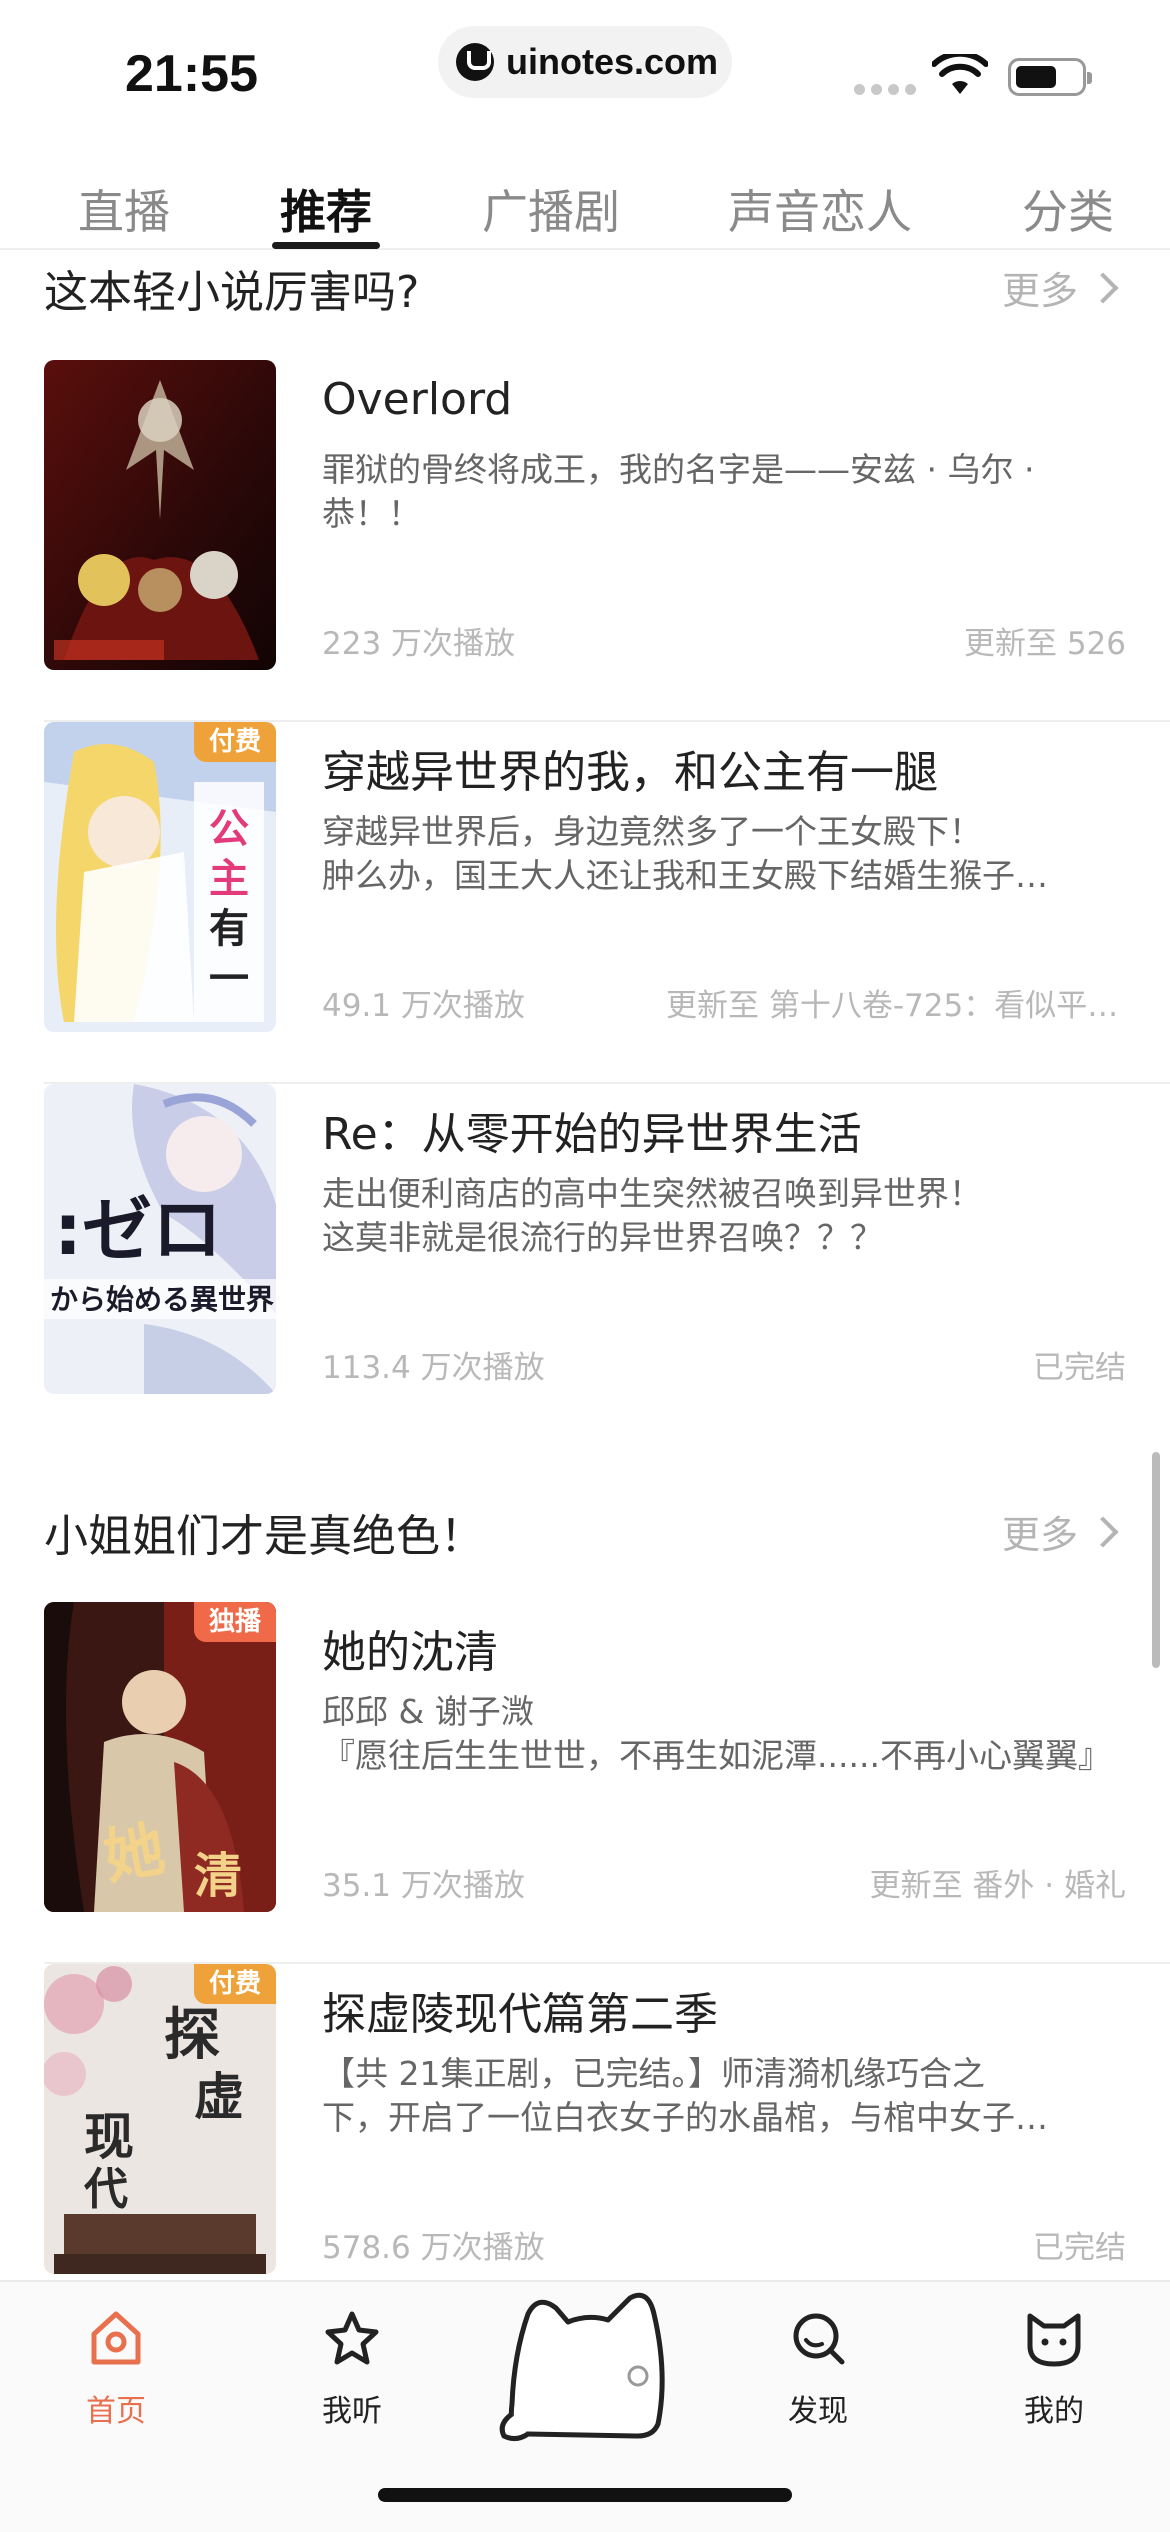 The image size is (1170, 2532). I want to click on url-text: uinotes.com, so click(612, 61).